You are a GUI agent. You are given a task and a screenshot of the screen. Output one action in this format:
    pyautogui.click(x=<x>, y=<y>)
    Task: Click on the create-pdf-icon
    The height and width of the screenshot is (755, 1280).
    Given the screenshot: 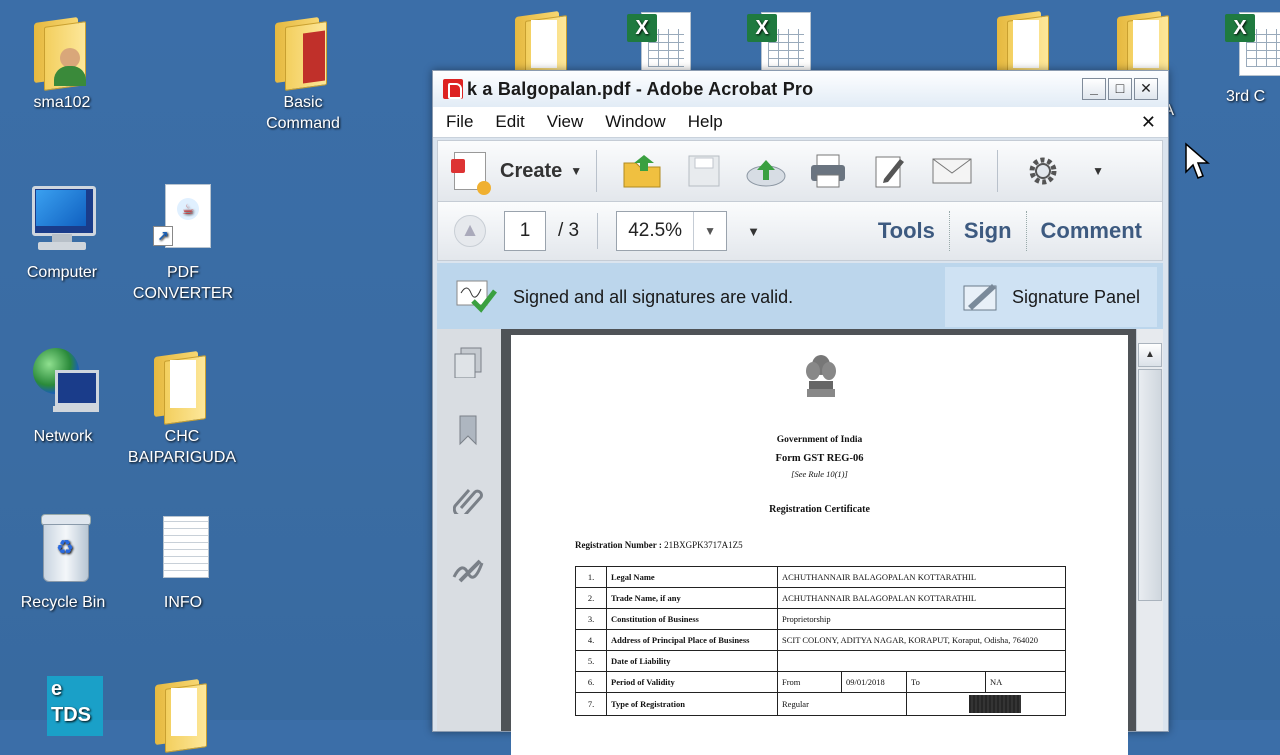 What is the action you would take?
    pyautogui.click(x=471, y=173)
    